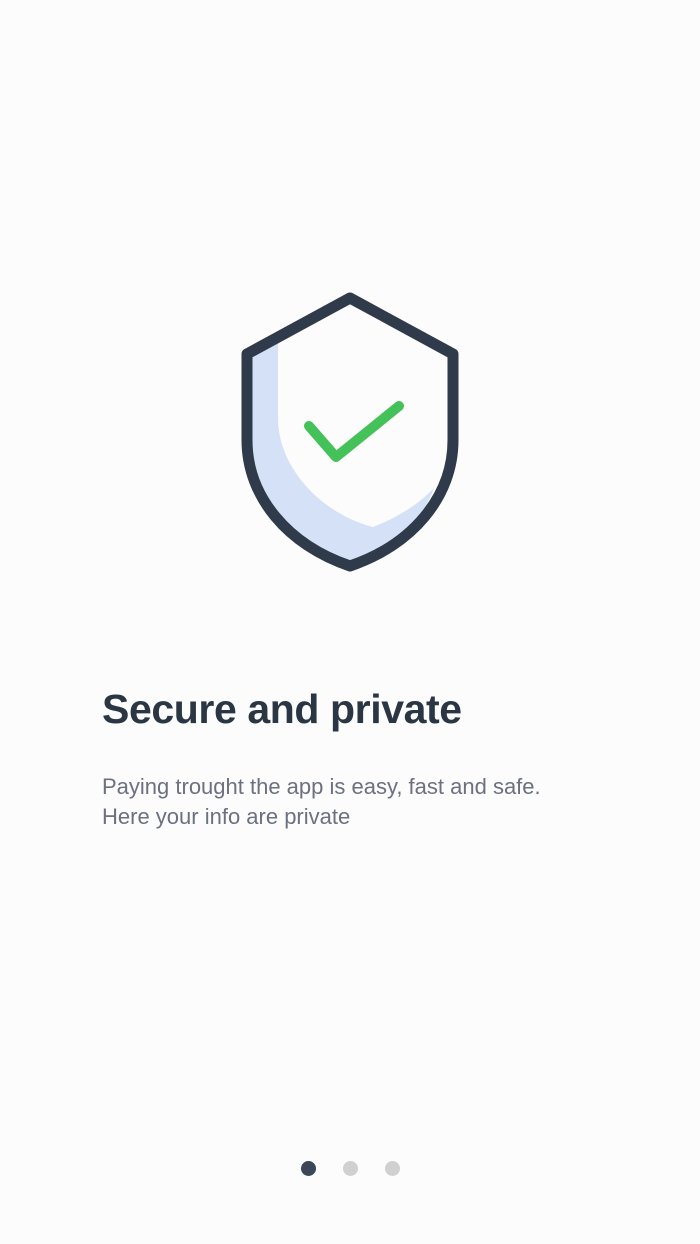 The image size is (700, 1244). What do you see at coordinates (282, 709) in the screenshot?
I see `page-title: Secure and private` at bounding box center [282, 709].